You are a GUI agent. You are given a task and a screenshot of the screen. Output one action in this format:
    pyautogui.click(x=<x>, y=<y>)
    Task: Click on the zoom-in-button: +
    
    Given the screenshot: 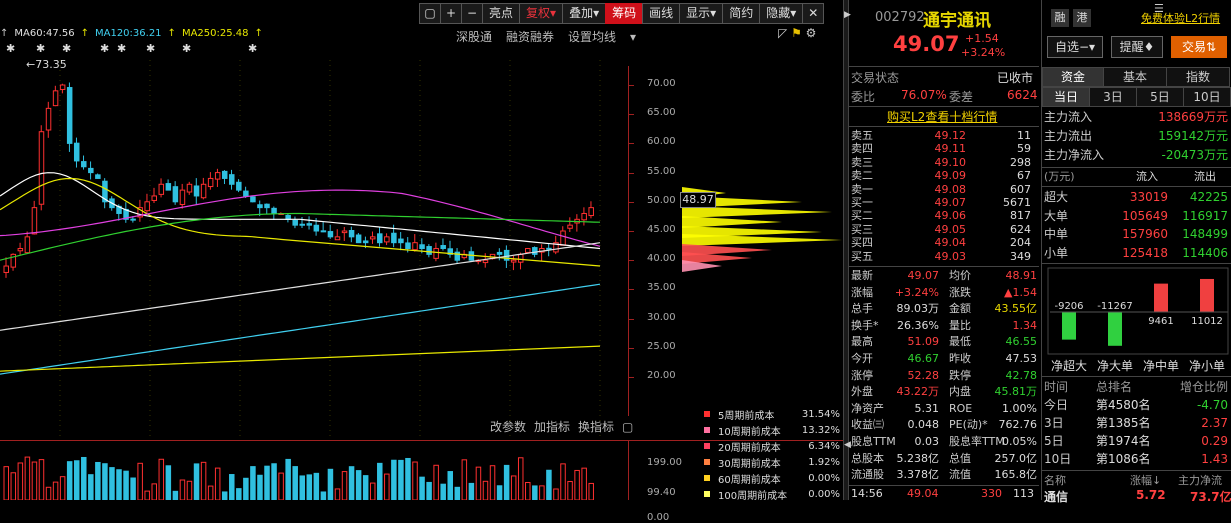 What is the action you would take?
    pyautogui.click(x=451, y=13)
    